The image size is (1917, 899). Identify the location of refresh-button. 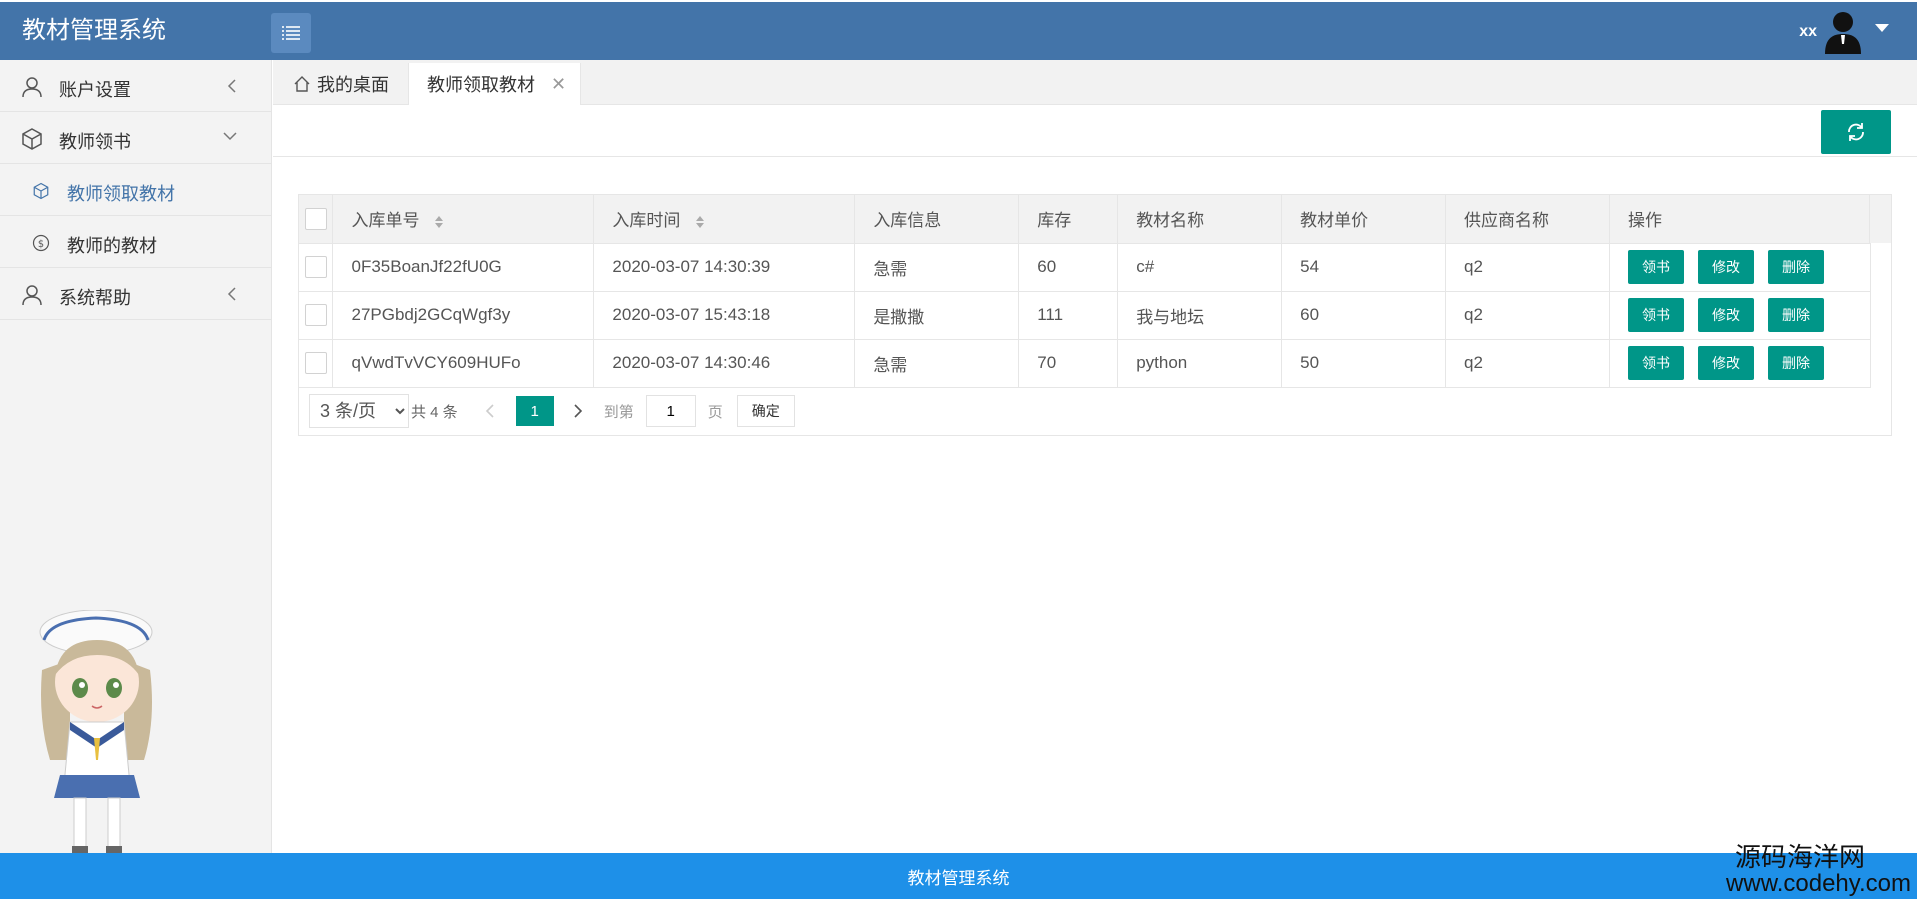
(1856, 132).